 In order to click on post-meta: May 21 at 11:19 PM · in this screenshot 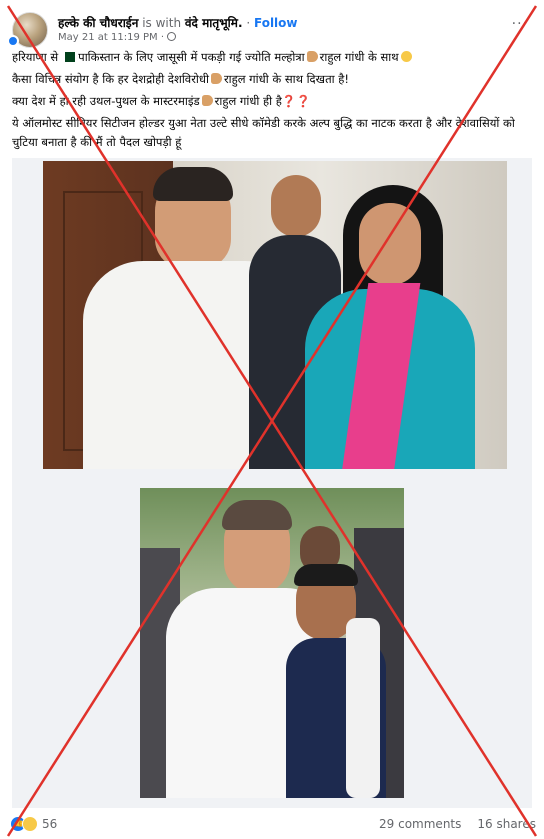, I will do `click(117, 37)`.